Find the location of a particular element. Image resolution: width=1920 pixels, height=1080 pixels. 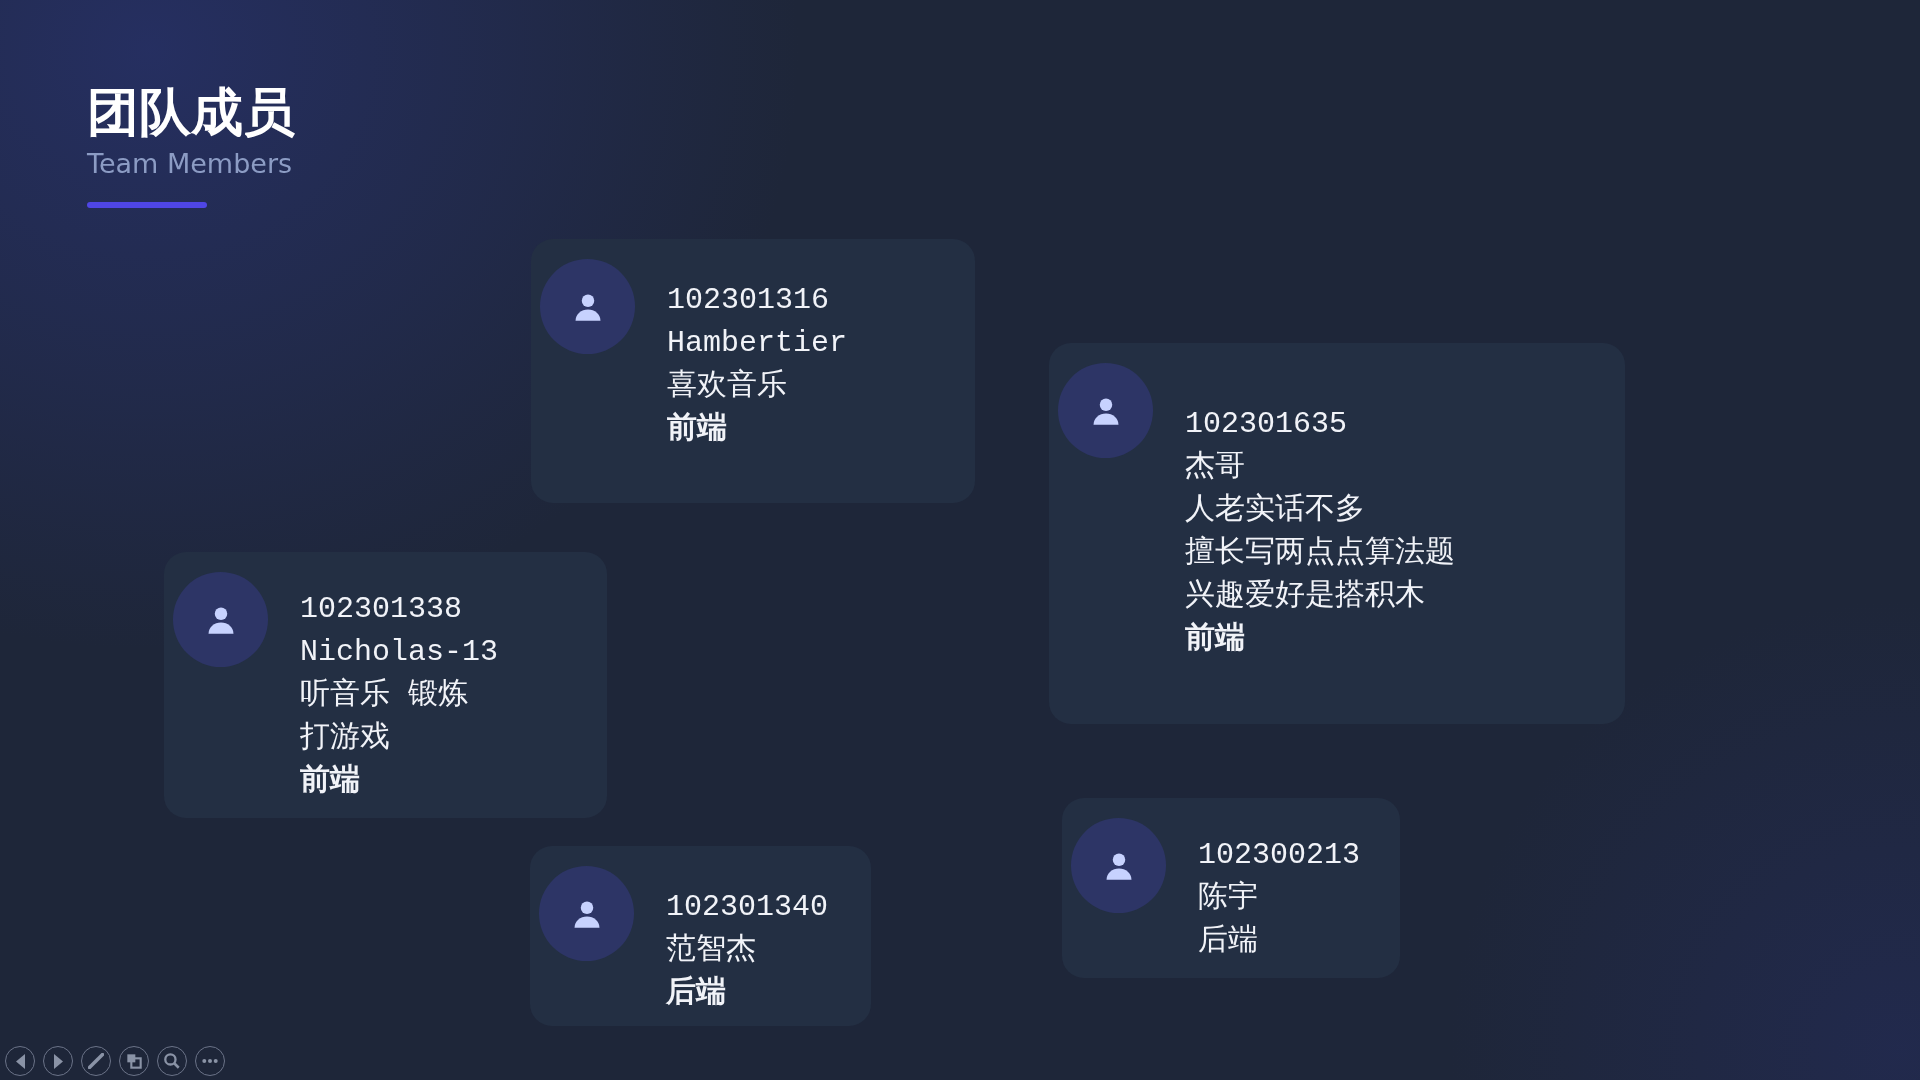

left-triangle-icon is located at coordinates (20, 1061).